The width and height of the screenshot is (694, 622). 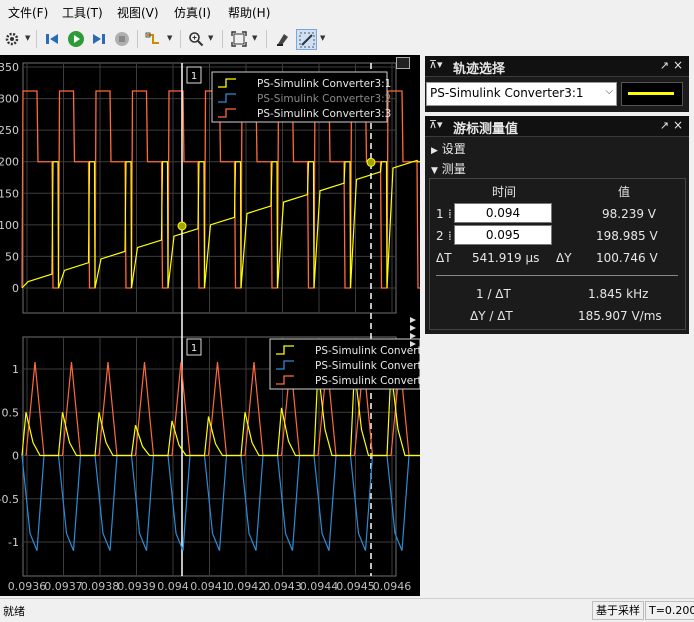 I want to click on top-legend-entry: PS-Simulink Converter3:1, so click(x=324, y=84).